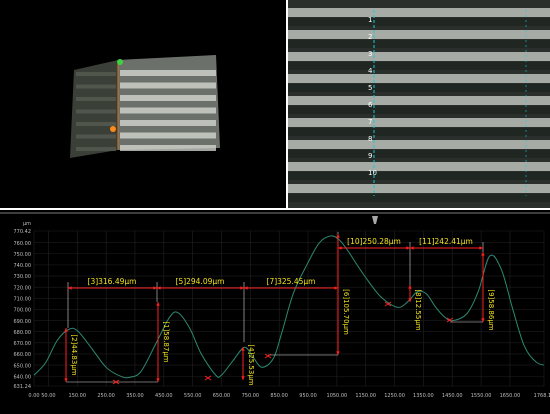 The height and width of the screenshot is (414, 550). Describe the element at coordinates (164, 396) in the screenshot. I see `x-tick-label: 450.00` at that location.